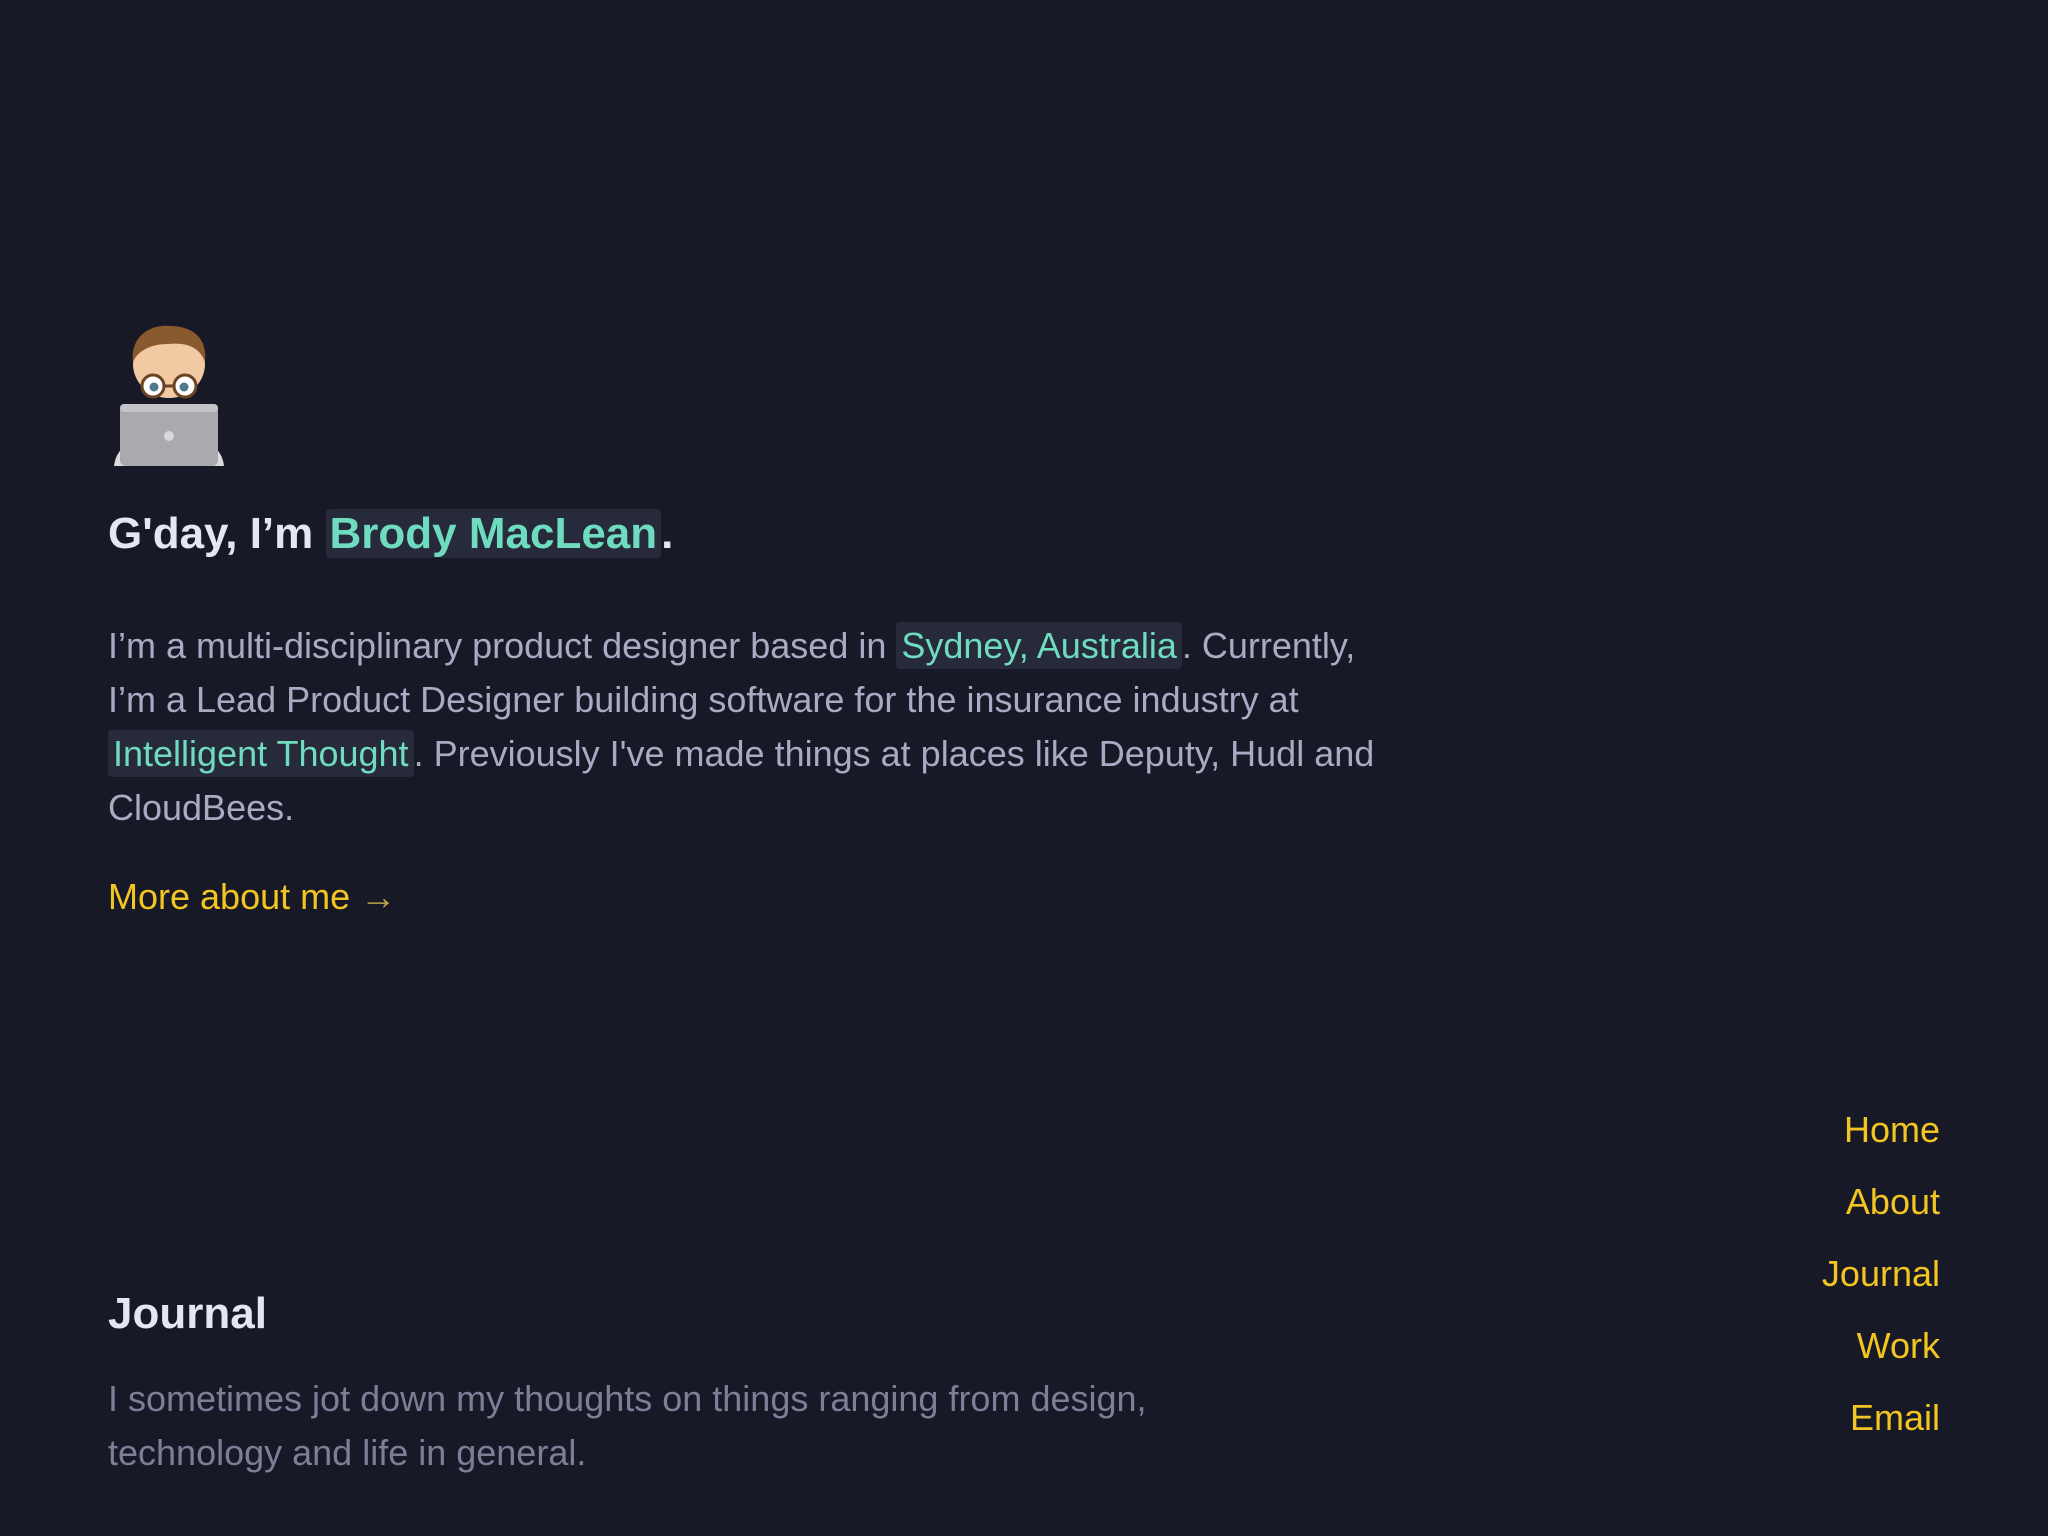  What do you see at coordinates (261, 753) in the screenshot?
I see `company-highlight: Intelligent Thought` at bounding box center [261, 753].